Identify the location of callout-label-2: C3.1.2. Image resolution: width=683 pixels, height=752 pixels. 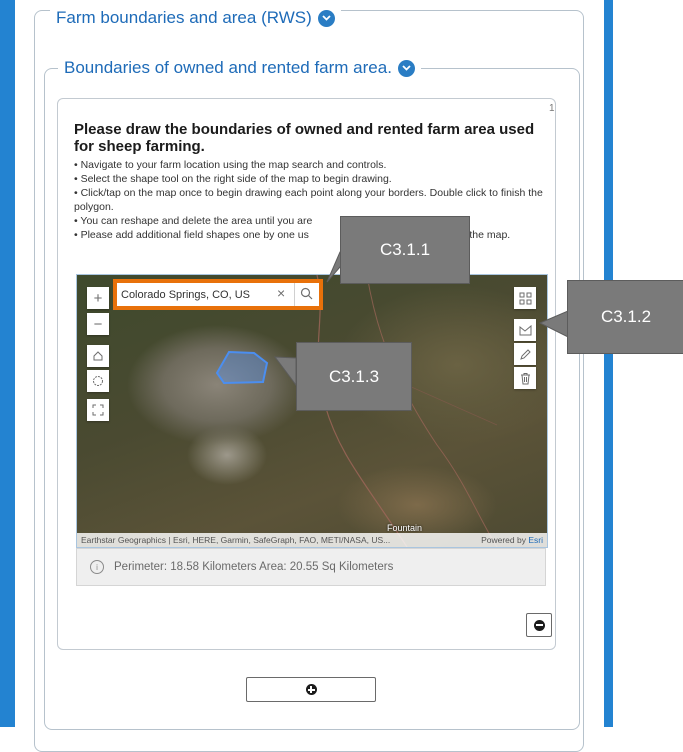
(625, 317).